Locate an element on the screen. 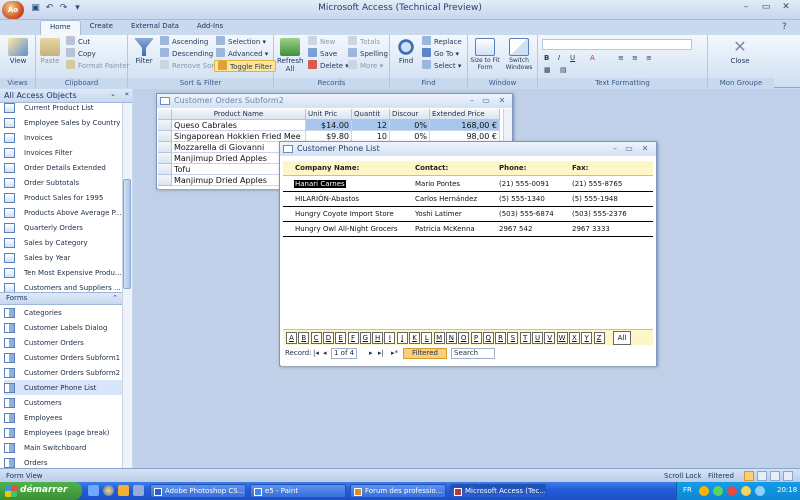 The image size is (800, 500). quicklaunch-explorer-icon is located at coordinates (138, 490).